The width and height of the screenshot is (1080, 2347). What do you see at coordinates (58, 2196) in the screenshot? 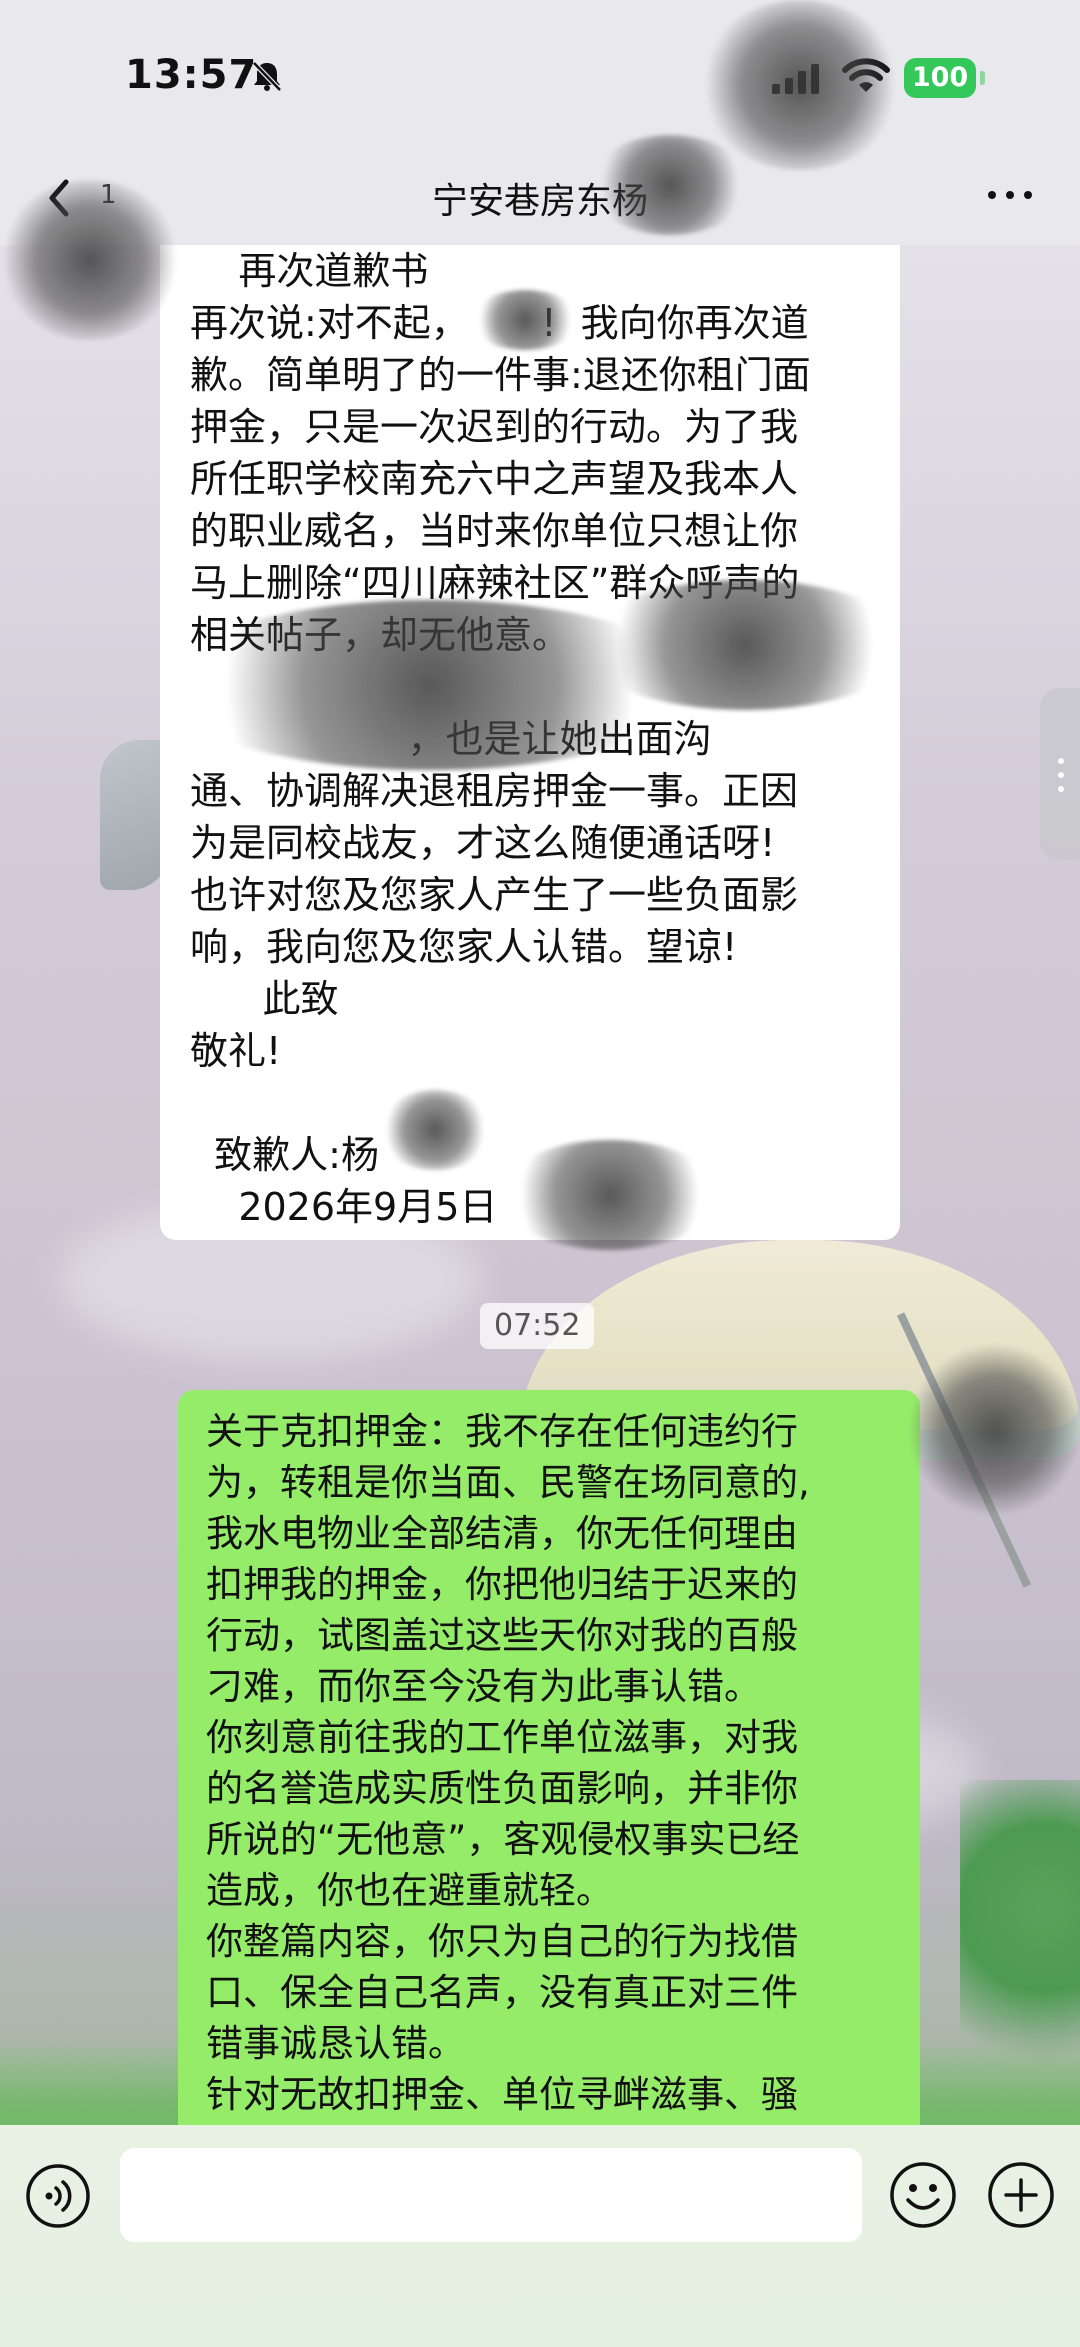
I see `voice-icon` at bounding box center [58, 2196].